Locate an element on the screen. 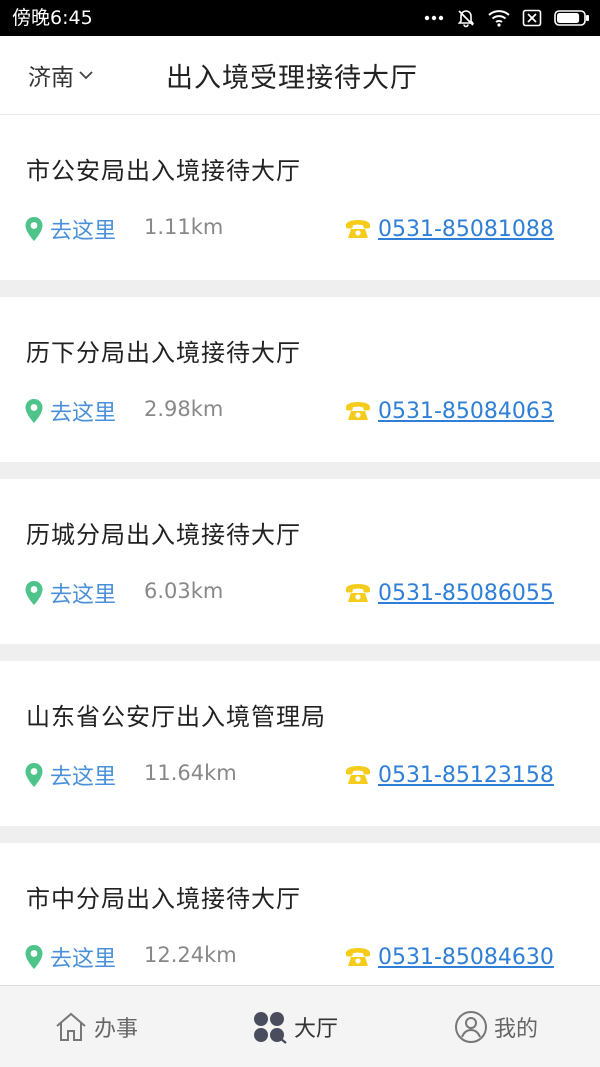 This screenshot has height=1067, width=600. phone-number: 0531-85084630 is located at coordinates (466, 957).